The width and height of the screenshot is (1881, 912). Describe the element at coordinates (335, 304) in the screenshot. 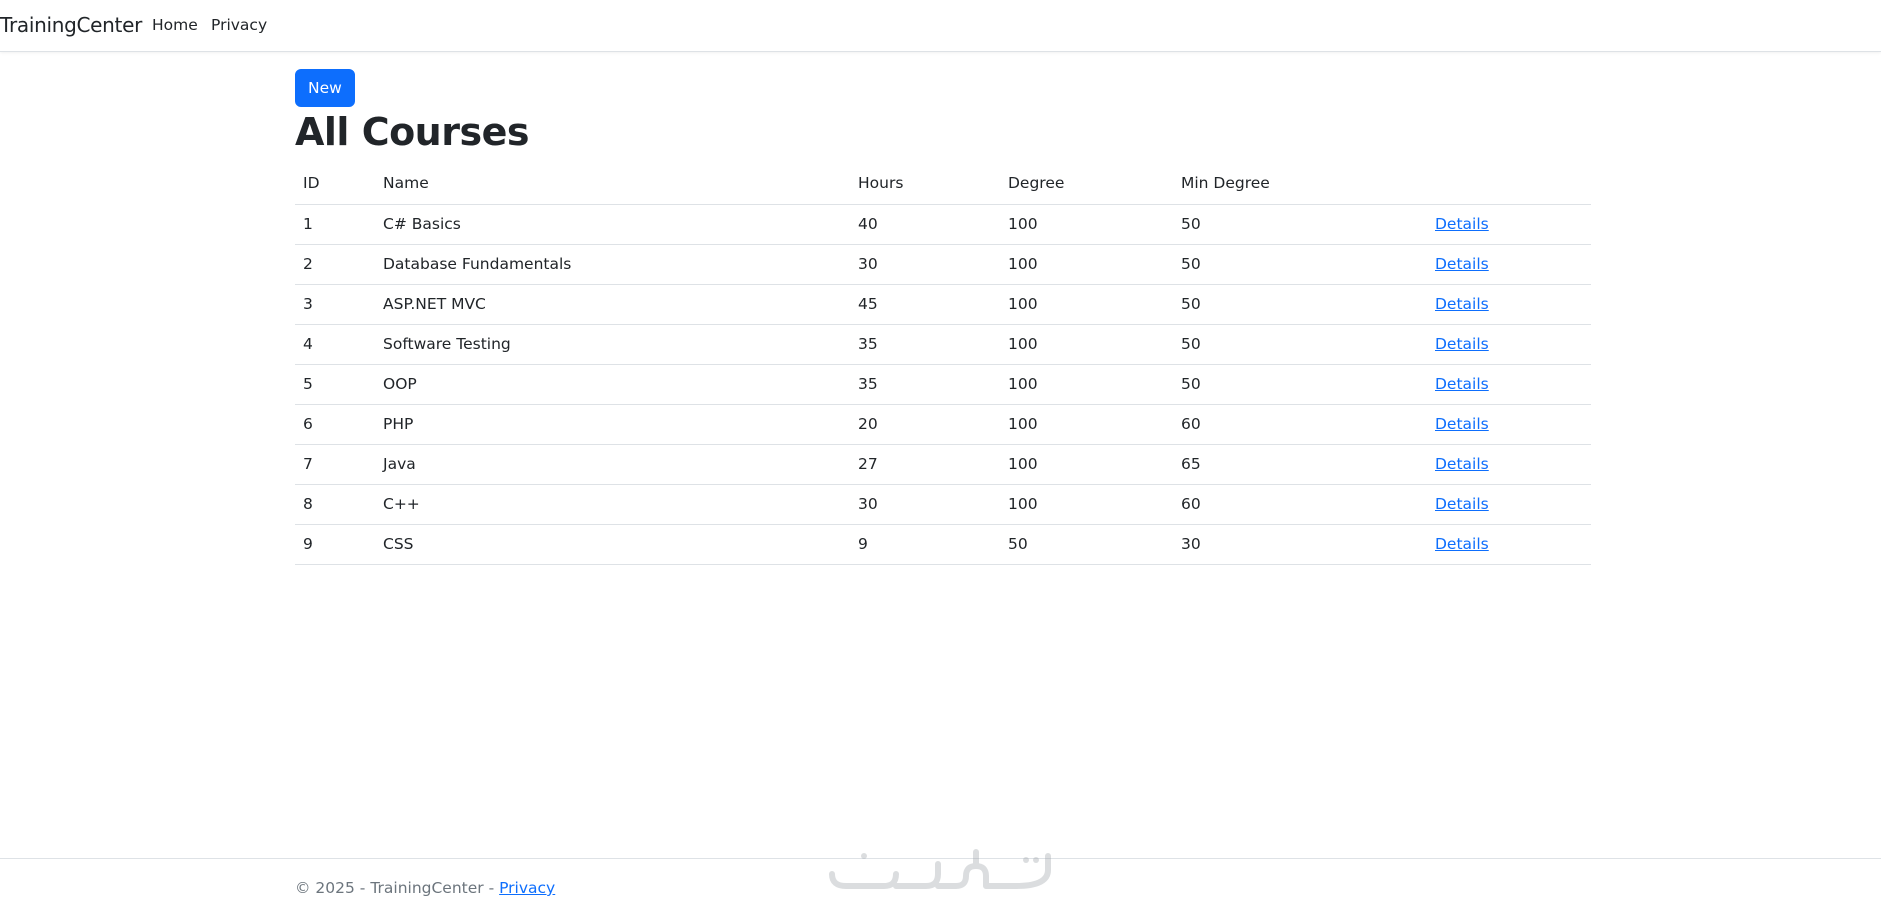

I see `cell-id: 3` at that location.